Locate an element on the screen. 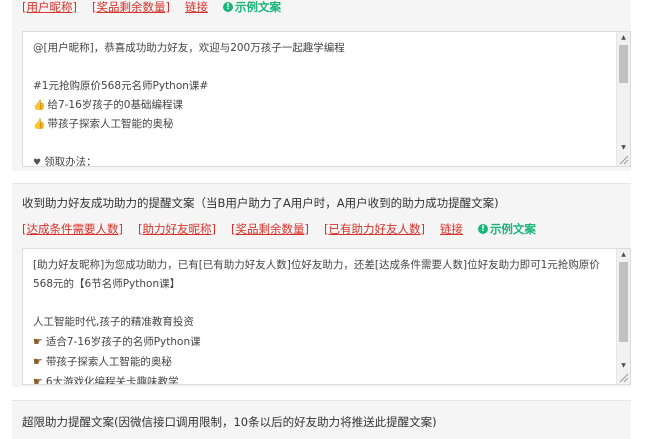 Image resolution: width=650 pixels, height=439 pixels. tag-required-count: [达成条件需要人数] is located at coordinates (72, 229).